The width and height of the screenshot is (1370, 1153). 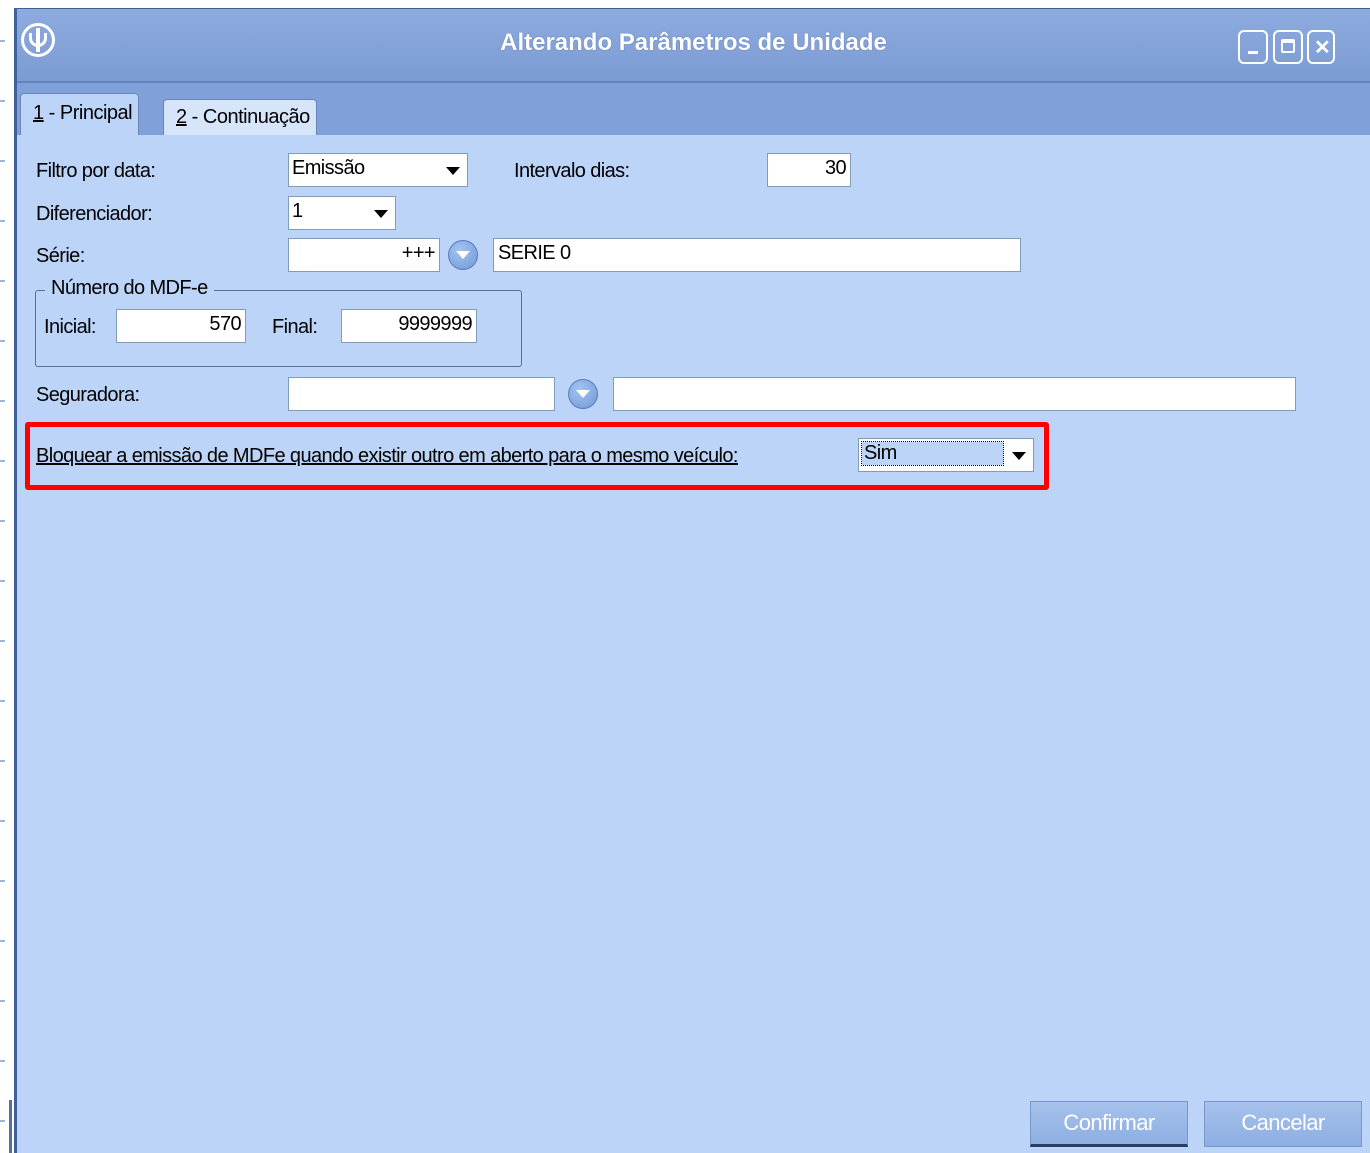 What do you see at coordinates (60, 256) in the screenshot?
I see `serie-label: Série:` at bounding box center [60, 256].